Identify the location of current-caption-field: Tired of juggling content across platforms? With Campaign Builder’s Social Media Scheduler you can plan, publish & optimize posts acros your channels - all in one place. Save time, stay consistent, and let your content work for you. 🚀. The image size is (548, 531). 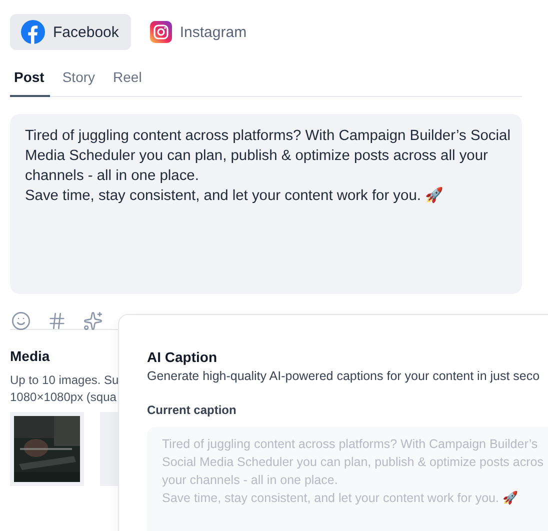
(347, 479).